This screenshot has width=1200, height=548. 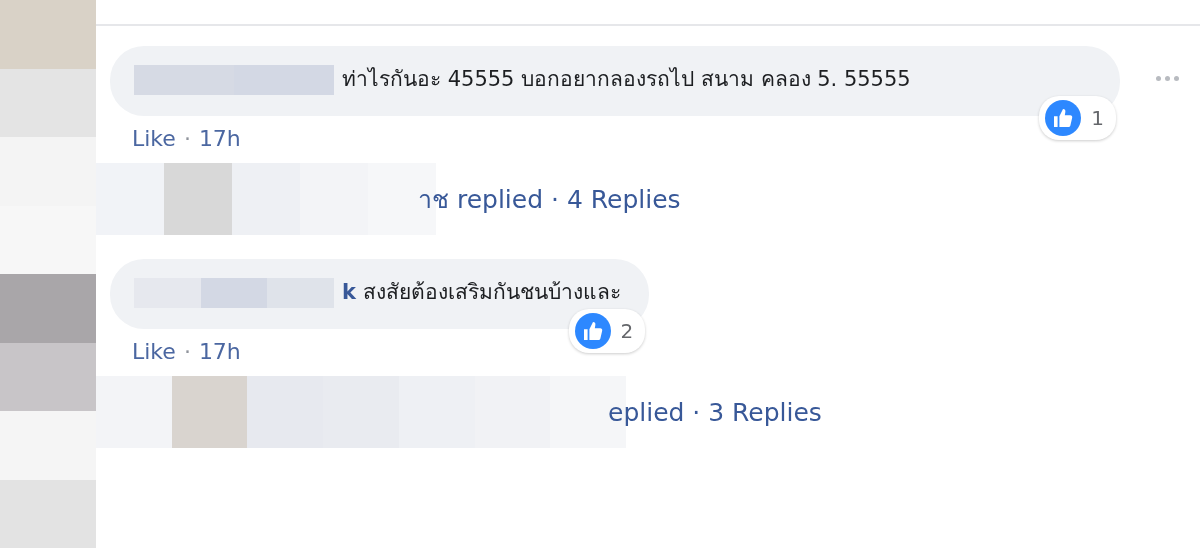 I want to click on reaction-count: 1, so click(x=1077, y=118).